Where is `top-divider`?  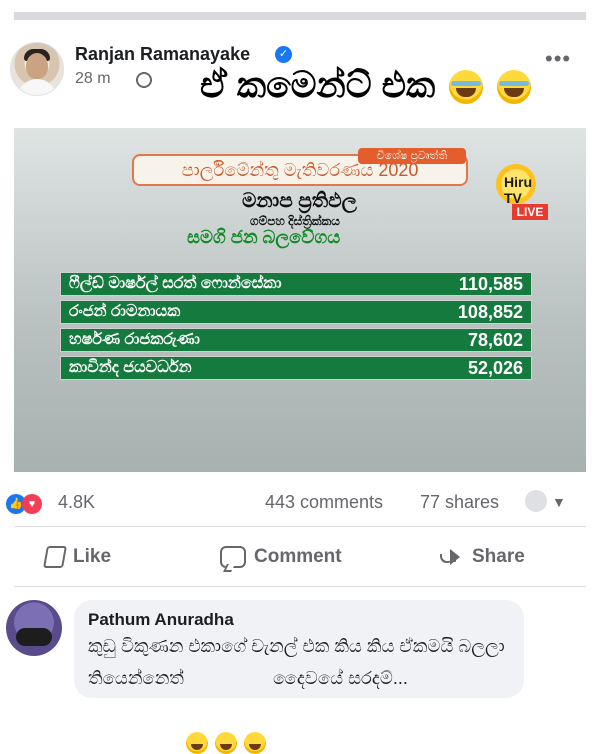
top-divider is located at coordinates (300, 16).